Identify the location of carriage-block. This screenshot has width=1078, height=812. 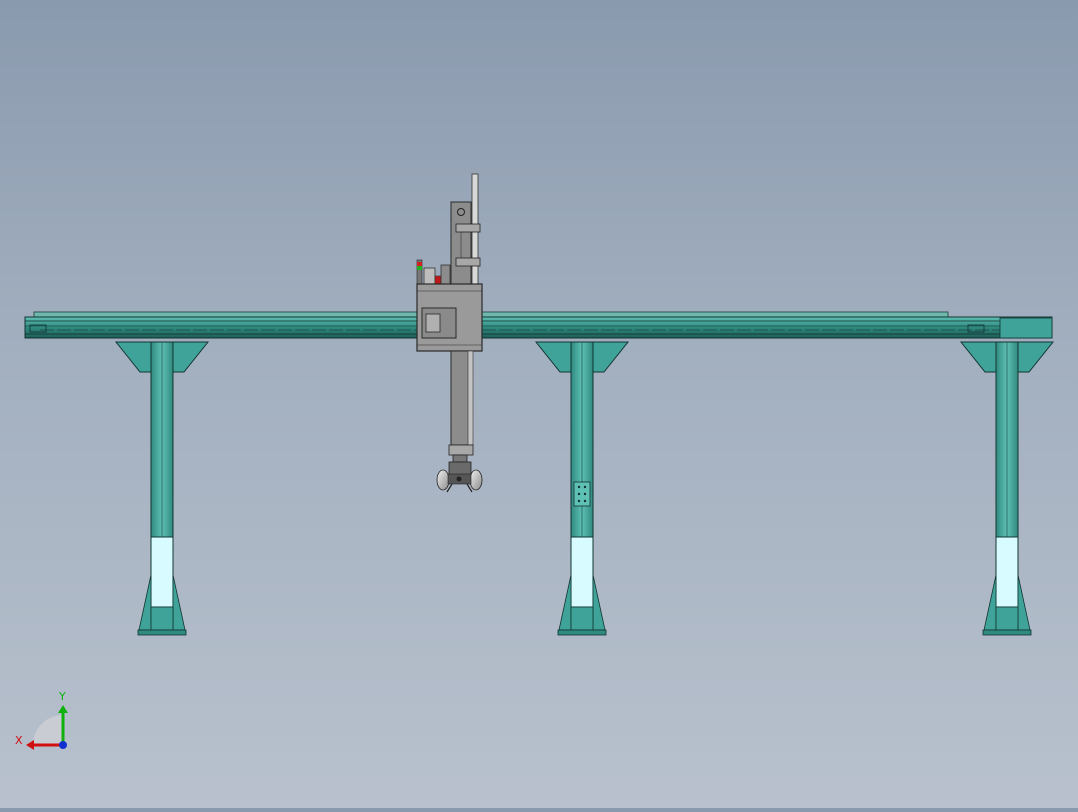
(449, 317).